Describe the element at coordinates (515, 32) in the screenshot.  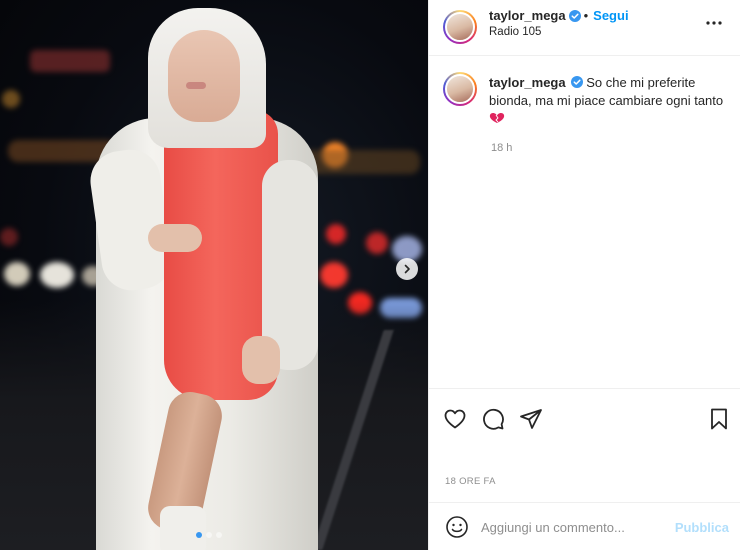
I see `location-label: Radio 105` at that location.